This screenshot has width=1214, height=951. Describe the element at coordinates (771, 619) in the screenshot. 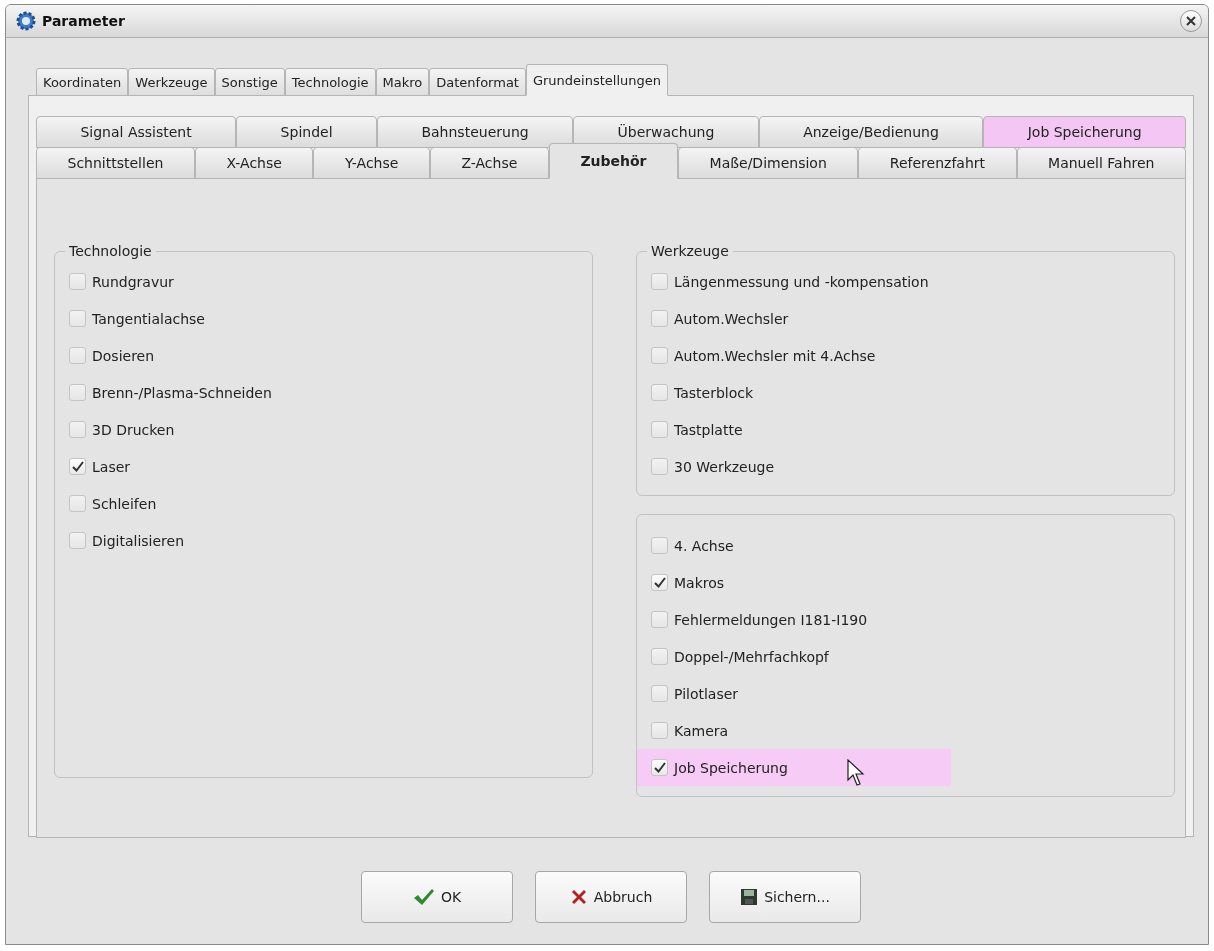

I see `checkbox-label: Fehlermeldungen I181-I190` at that location.